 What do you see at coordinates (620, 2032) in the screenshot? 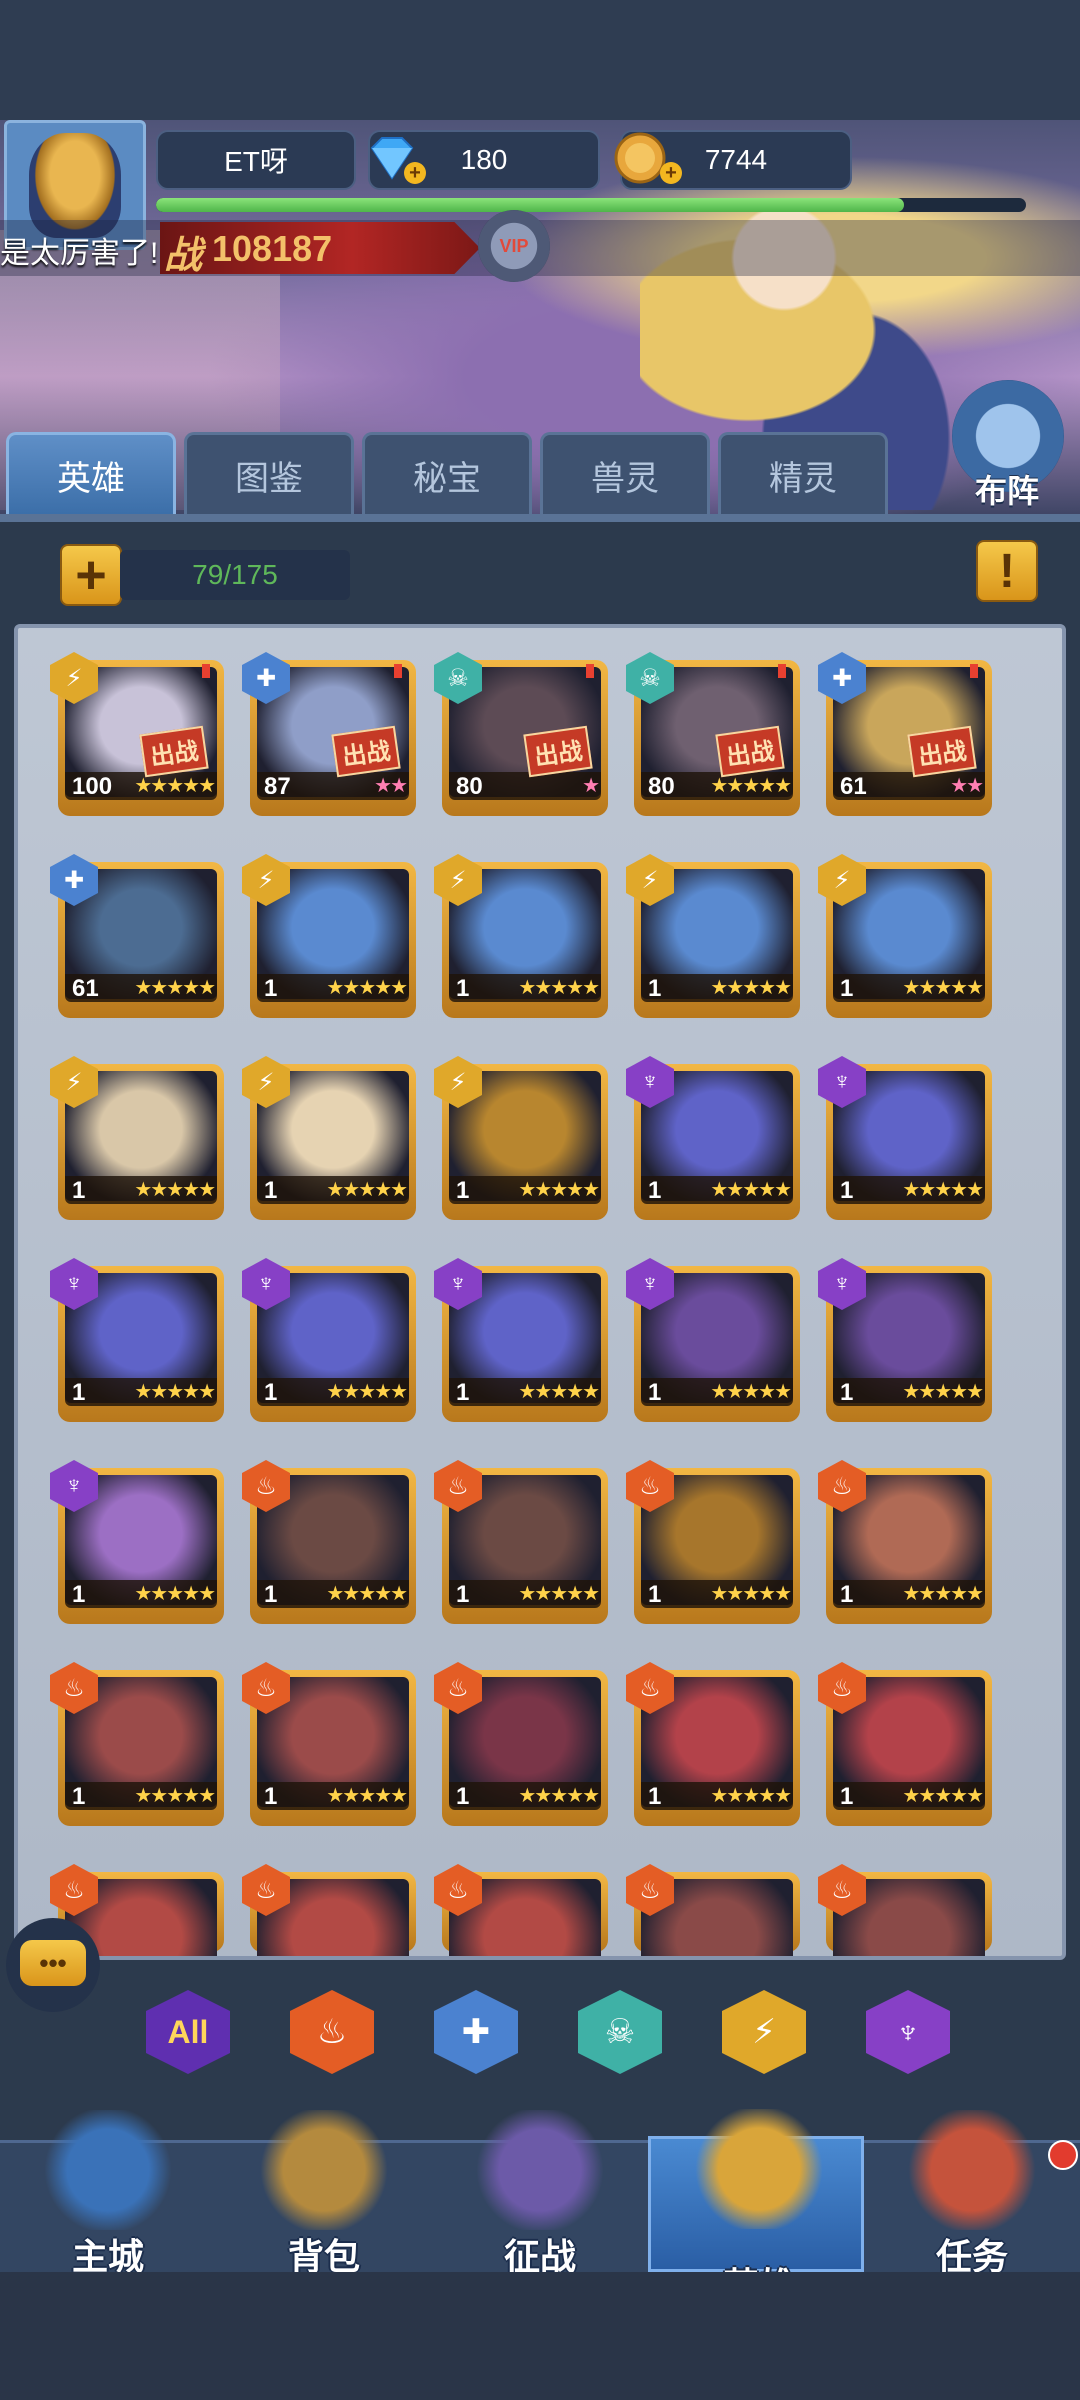
I see `filter-skull-button: ☠` at bounding box center [620, 2032].